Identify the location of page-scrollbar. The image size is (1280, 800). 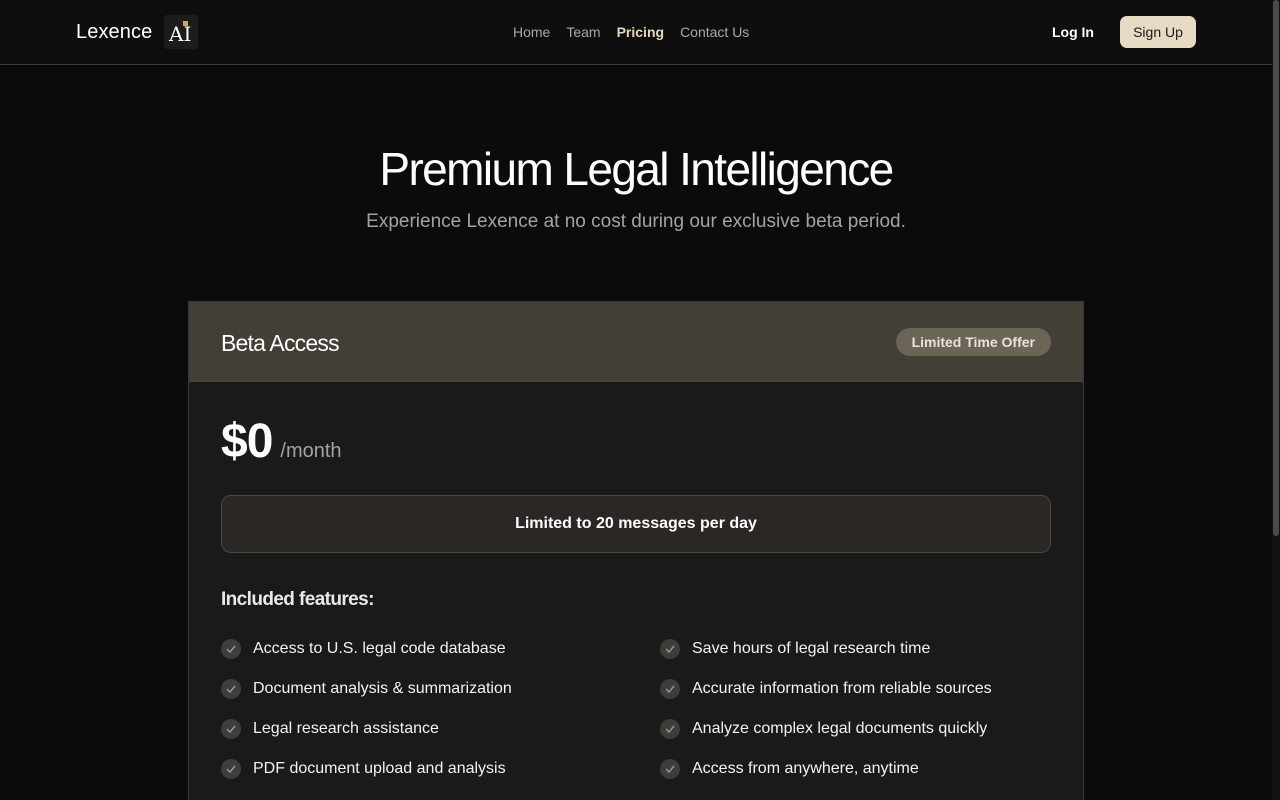
(1276, 400).